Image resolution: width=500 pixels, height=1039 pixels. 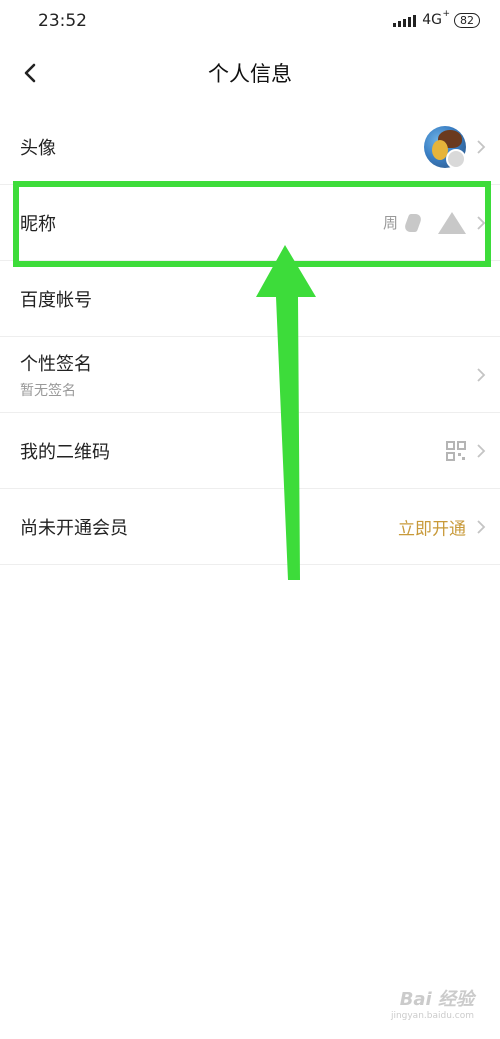 I want to click on status-bar: 23:52 4G + 82, so click(x=250, y=22).